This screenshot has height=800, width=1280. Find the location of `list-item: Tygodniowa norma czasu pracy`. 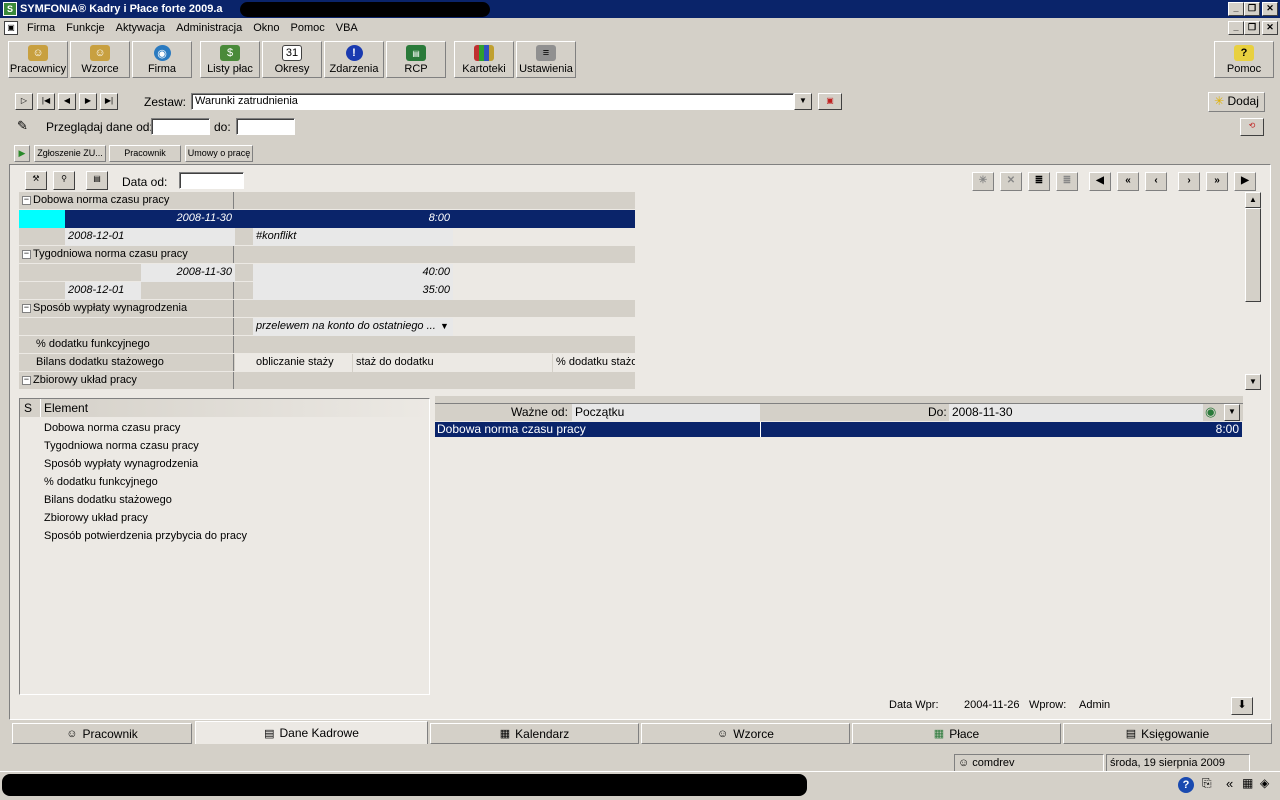

list-item: Tygodniowa norma czasu pracy is located at coordinates (121, 446).